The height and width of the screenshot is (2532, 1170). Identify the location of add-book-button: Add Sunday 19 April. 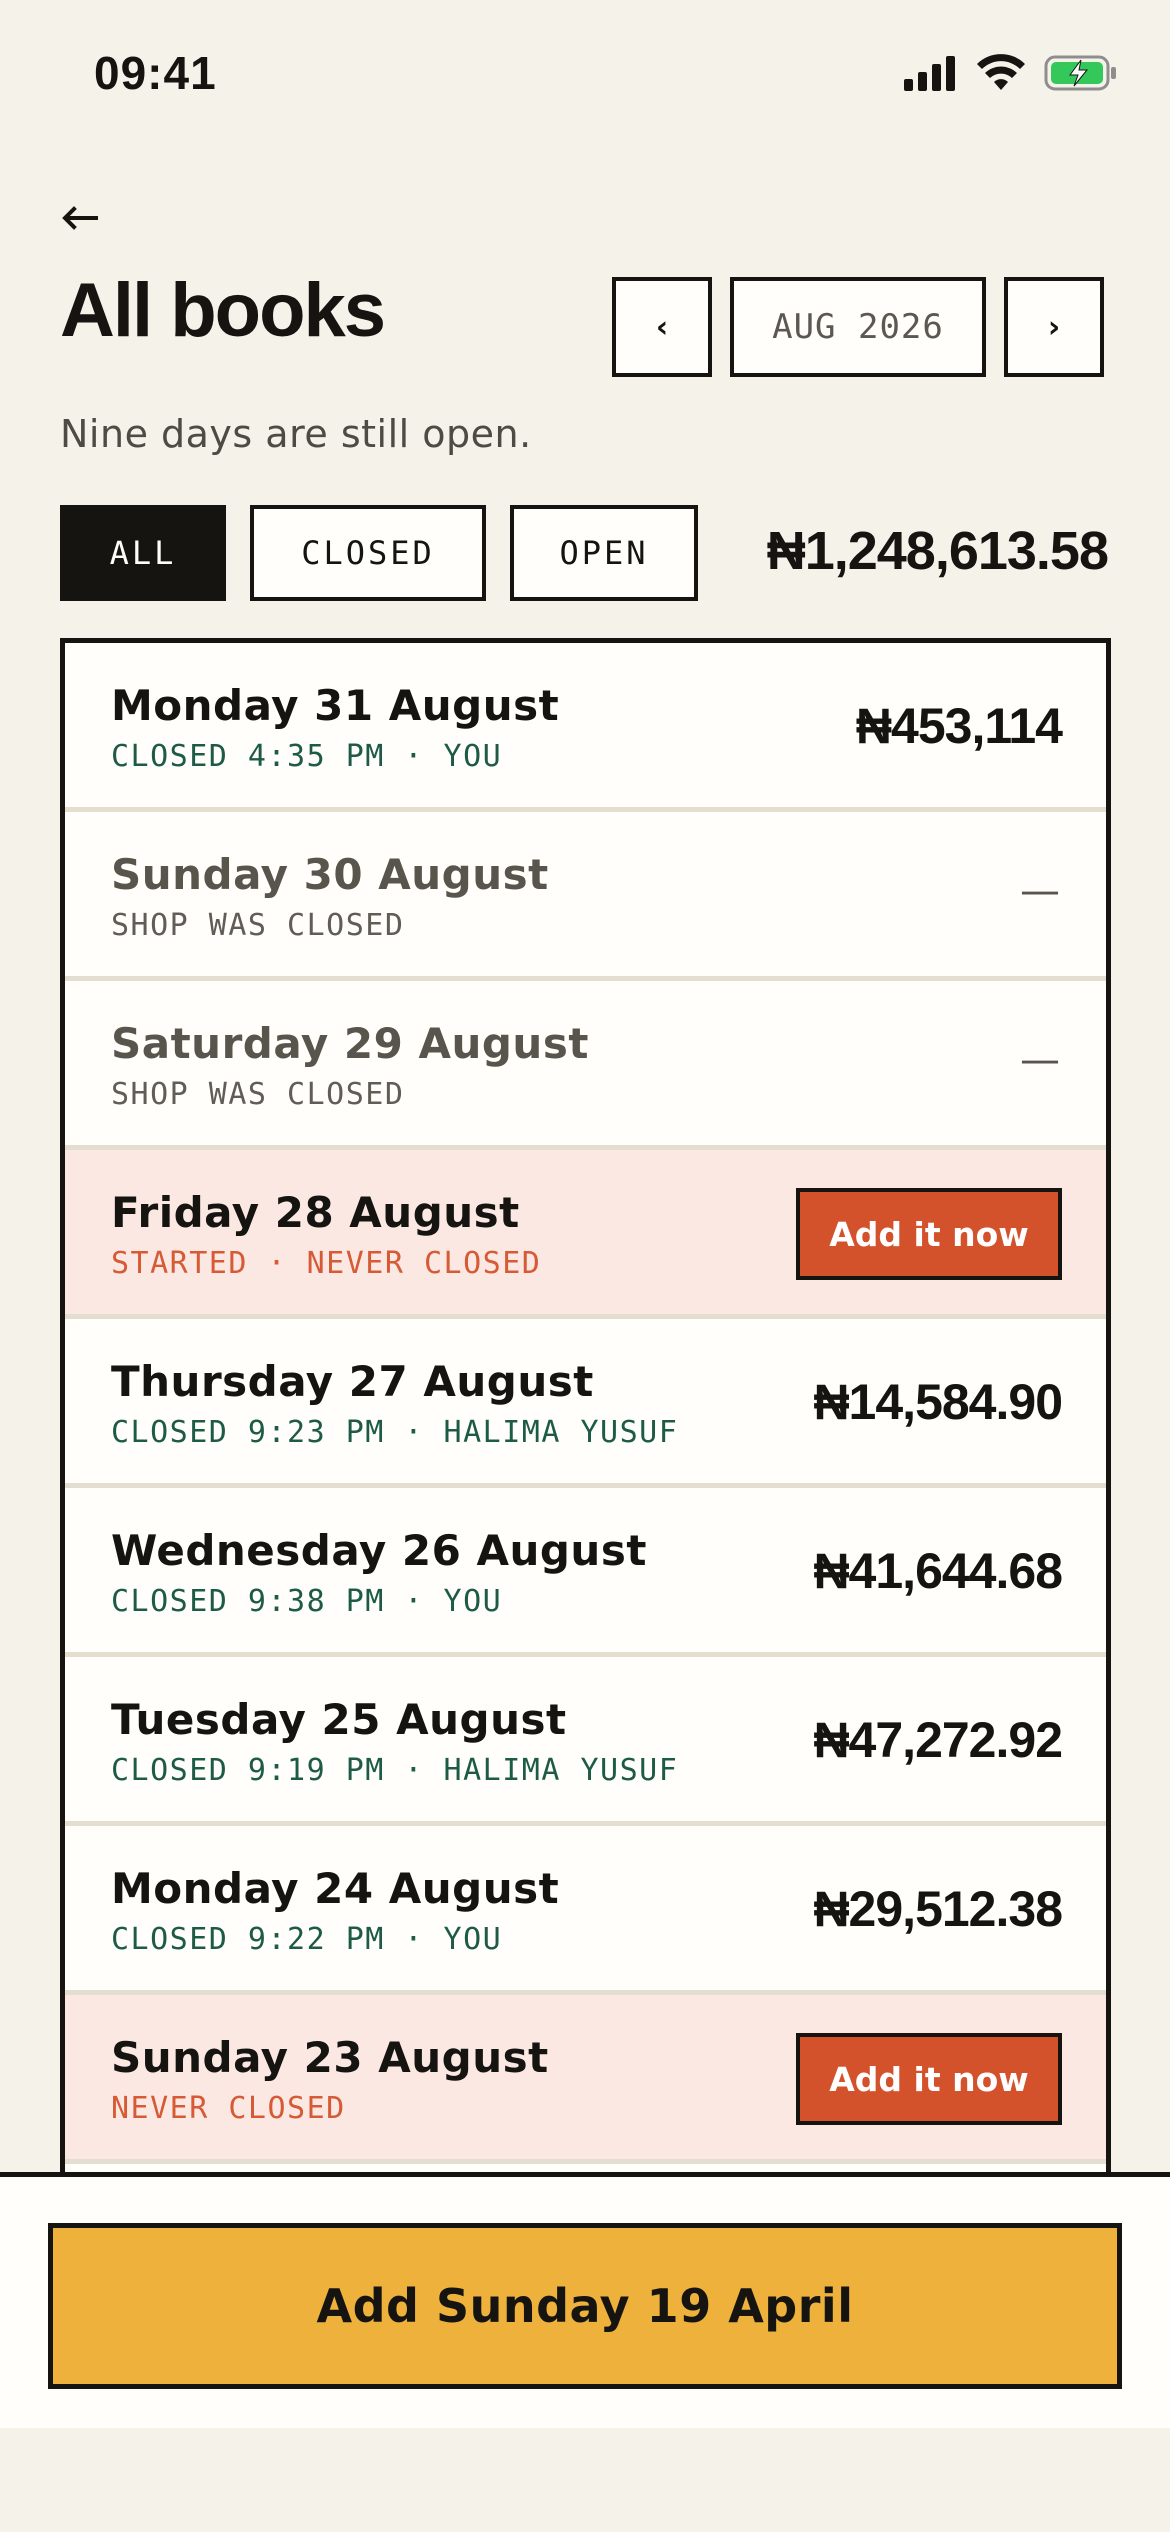
(585, 2306).